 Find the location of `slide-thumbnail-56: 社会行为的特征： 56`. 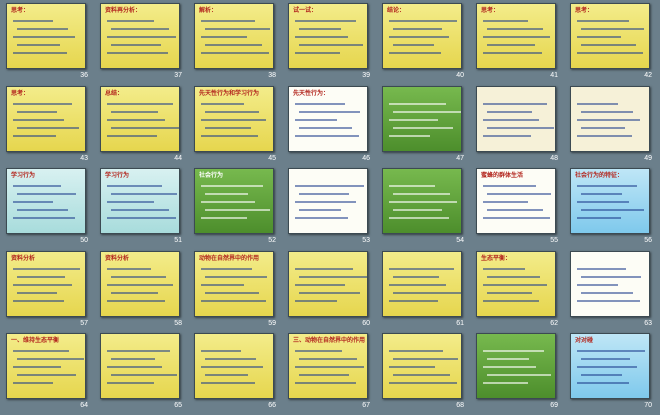

slide-thumbnail-56: 社会行为的特征： 56 is located at coordinates (611, 209).